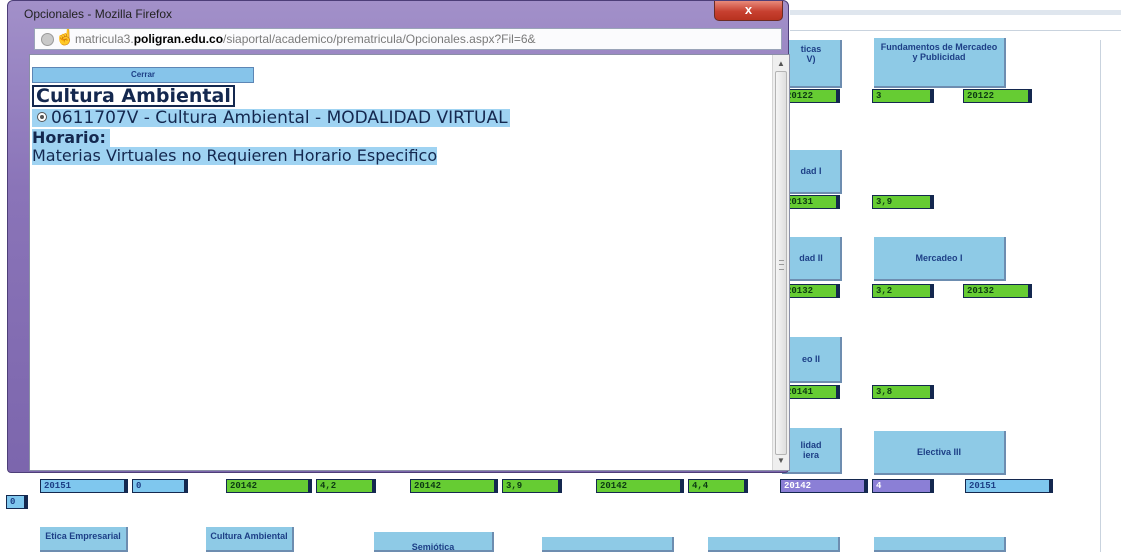  What do you see at coordinates (781, 64) in the screenshot?
I see `scroll-up-arrow-icon: ▲` at bounding box center [781, 64].